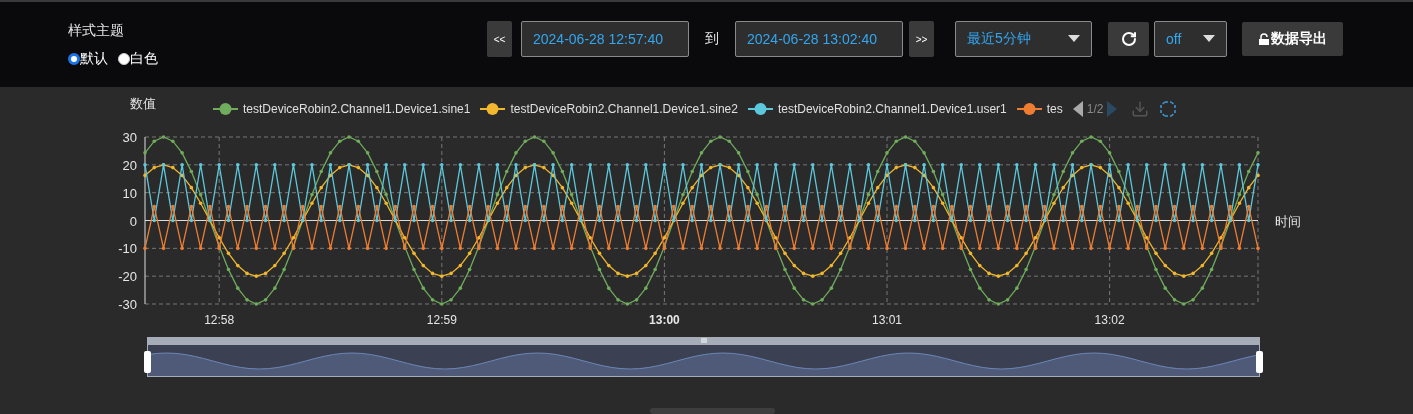 The image size is (1413, 414). I want to click on legend-item: testDeviceRobin2.Channel1.Device1.user1, so click(877, 108).